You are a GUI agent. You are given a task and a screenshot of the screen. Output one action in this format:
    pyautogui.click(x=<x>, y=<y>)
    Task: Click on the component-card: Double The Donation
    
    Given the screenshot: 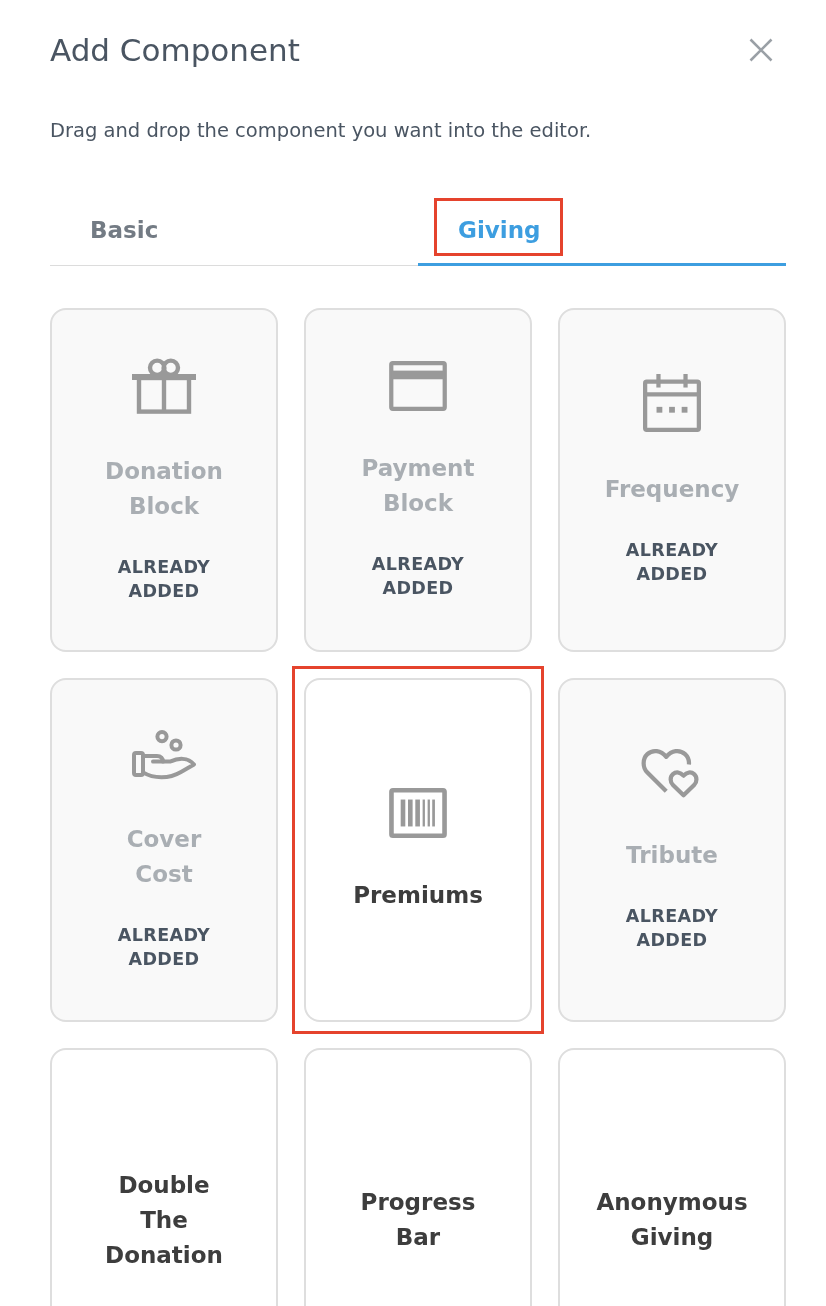 What is the action you would take?
    pyautogui.click(x=164, y=1177)
    